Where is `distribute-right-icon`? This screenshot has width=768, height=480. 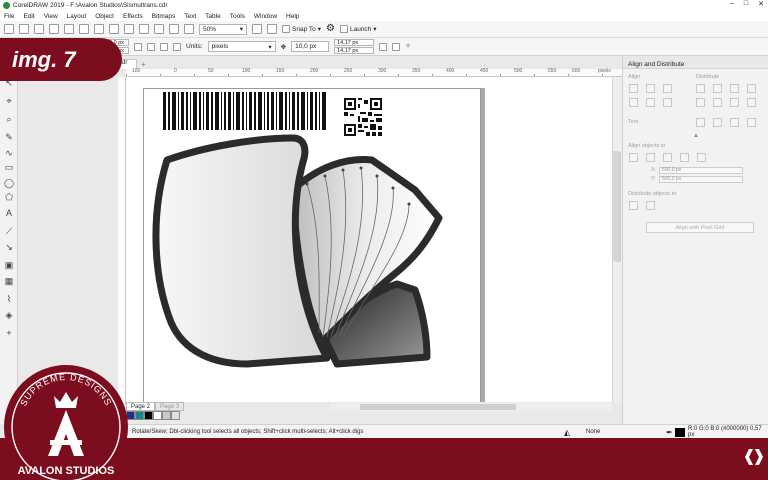
distribute-right-icon is located at coordinates (751, 88).